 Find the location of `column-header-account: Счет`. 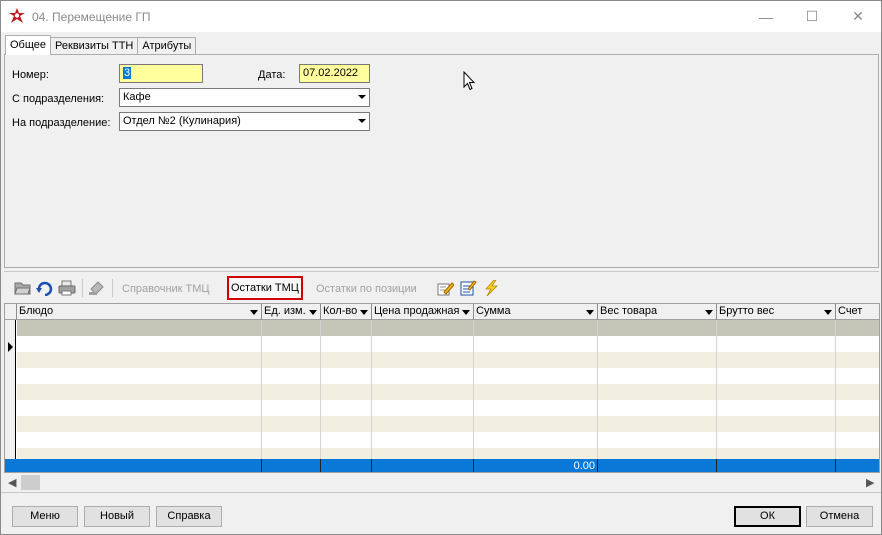

column-header-account: Счет is located at coordinates (857, 312).